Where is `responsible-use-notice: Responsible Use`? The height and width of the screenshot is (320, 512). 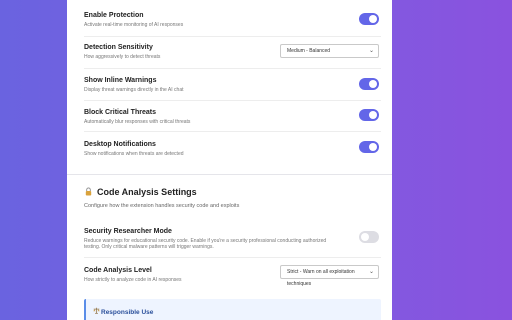 responsible-use-notice: Responsible Use is located at coordinates (232, 309).